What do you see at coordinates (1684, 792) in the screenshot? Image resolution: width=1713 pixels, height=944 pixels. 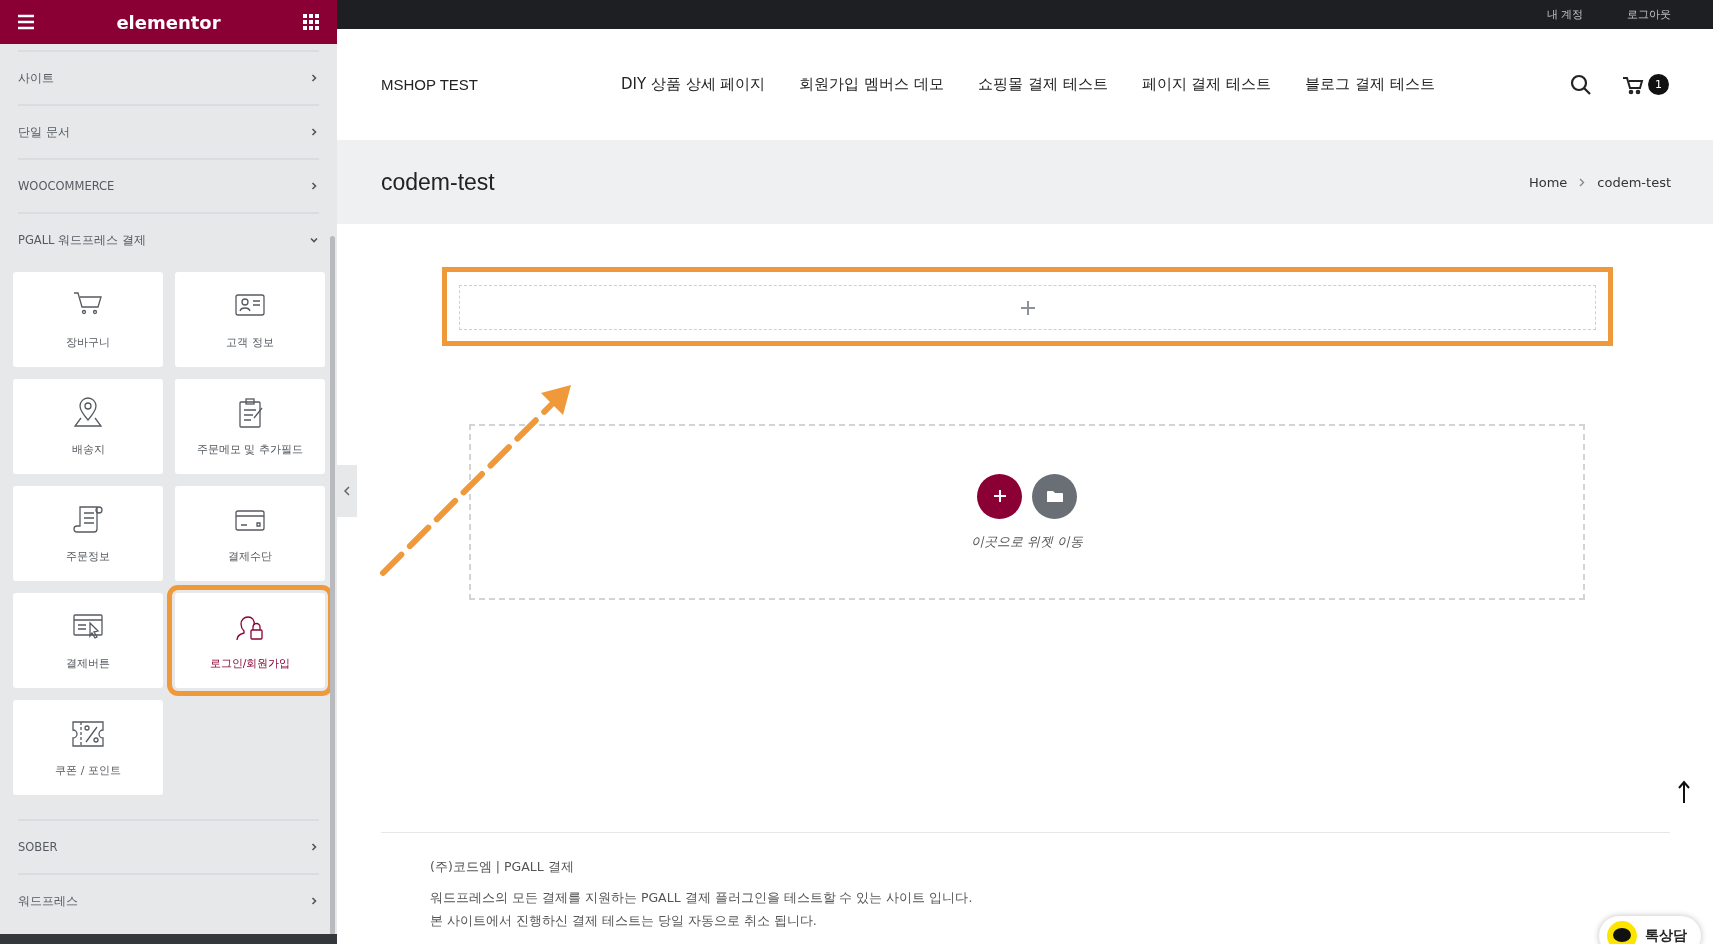 I see `scroll-to-top-icon` at bounding box center [1684, 792].